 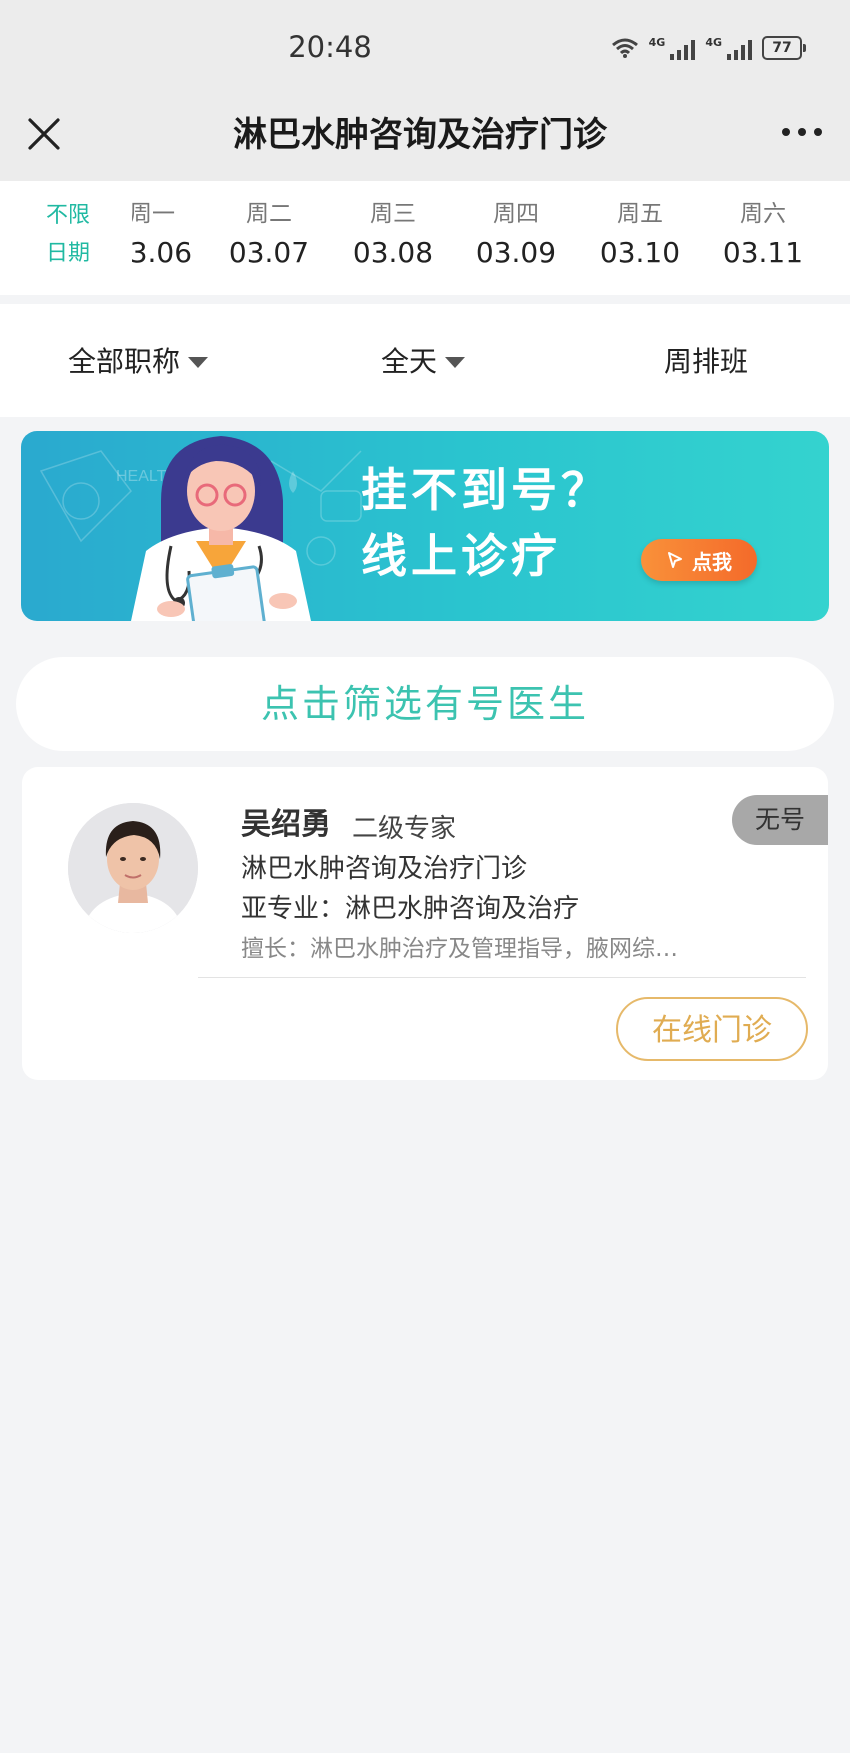 I want to click on close-icon, so click(x=44, y=134).